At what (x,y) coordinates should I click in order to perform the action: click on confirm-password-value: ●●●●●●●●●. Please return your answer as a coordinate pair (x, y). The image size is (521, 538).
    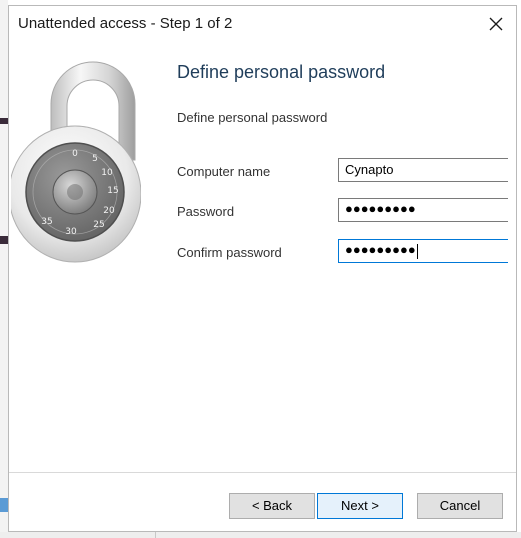
    Looking at the image, I should click on (380, 249).